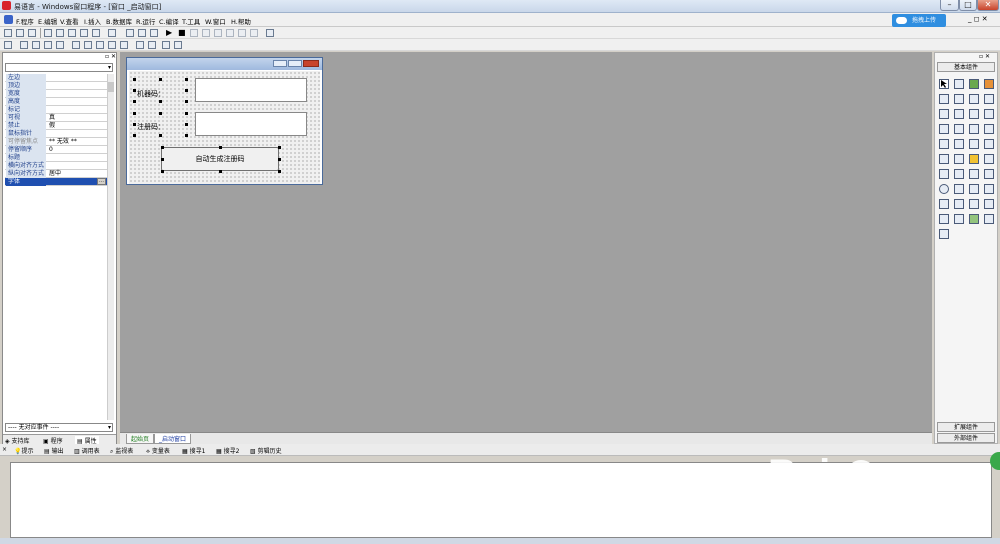  What do you see at coordinates (130, 33) in the screenshot?
I see `layout-icon` at bounding box center [130, 33].